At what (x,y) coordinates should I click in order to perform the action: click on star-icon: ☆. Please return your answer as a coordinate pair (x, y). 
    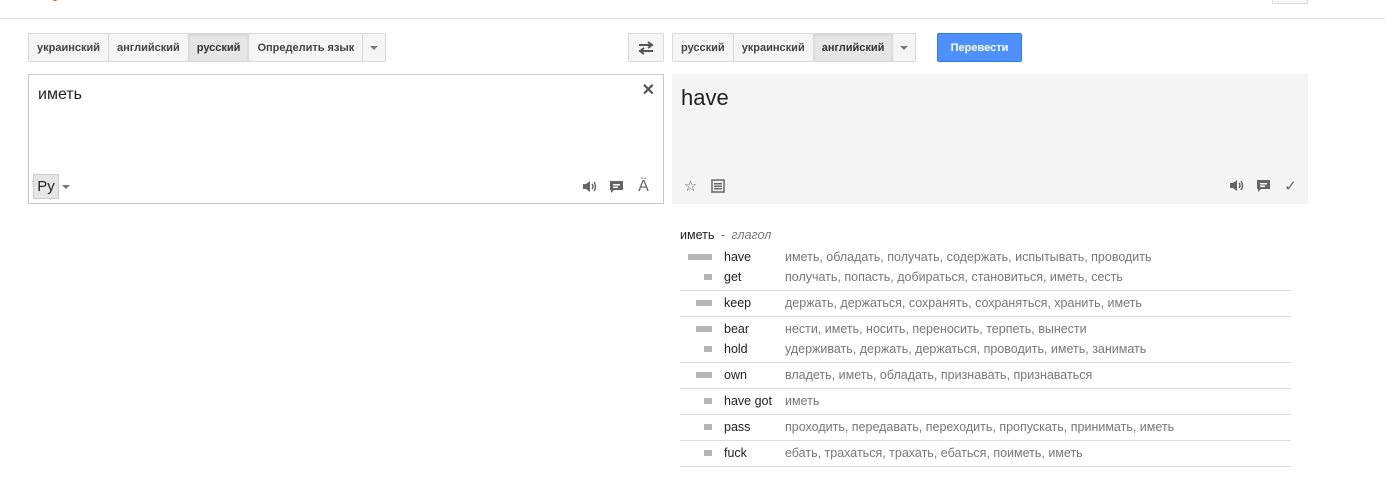
    Looking at the image, I should click on (690, 186).